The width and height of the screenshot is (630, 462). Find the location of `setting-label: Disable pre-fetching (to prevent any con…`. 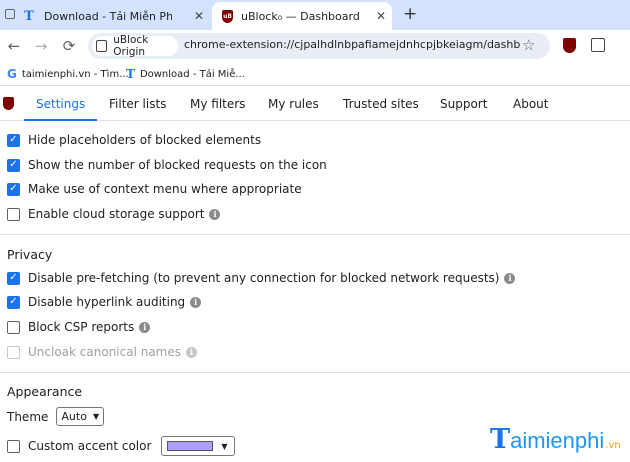

setting-label: Disable pre-fetching (to prevent any con… is located at coordinates (264, 278).